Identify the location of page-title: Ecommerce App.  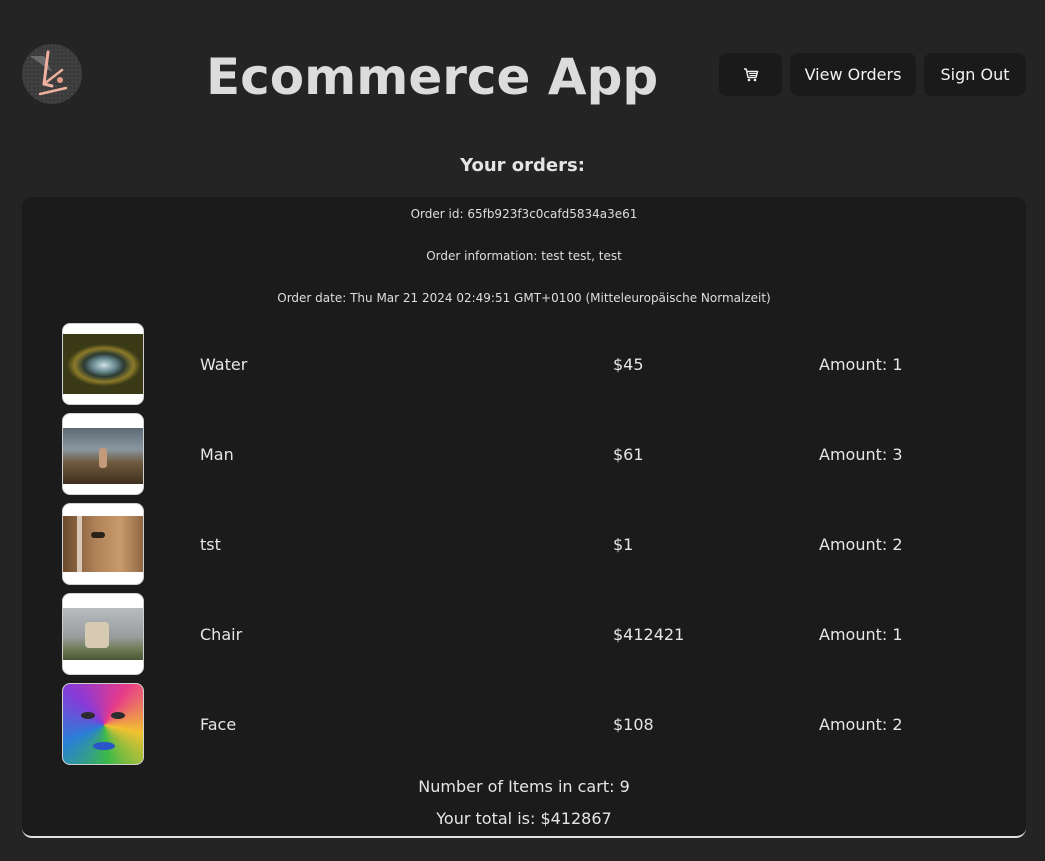
(432, 77).